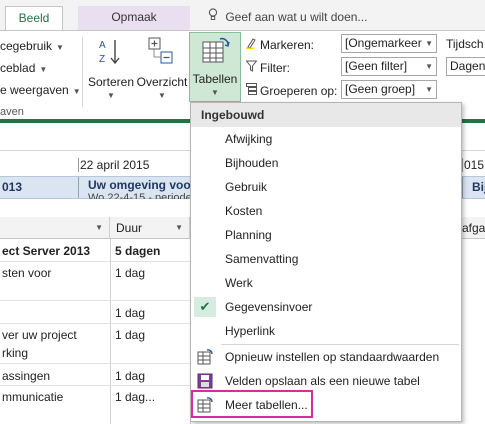  Describe the element at coordinates (326, 211) in the screenshot. I see `menu-item-kosten: Kosten` at that location.